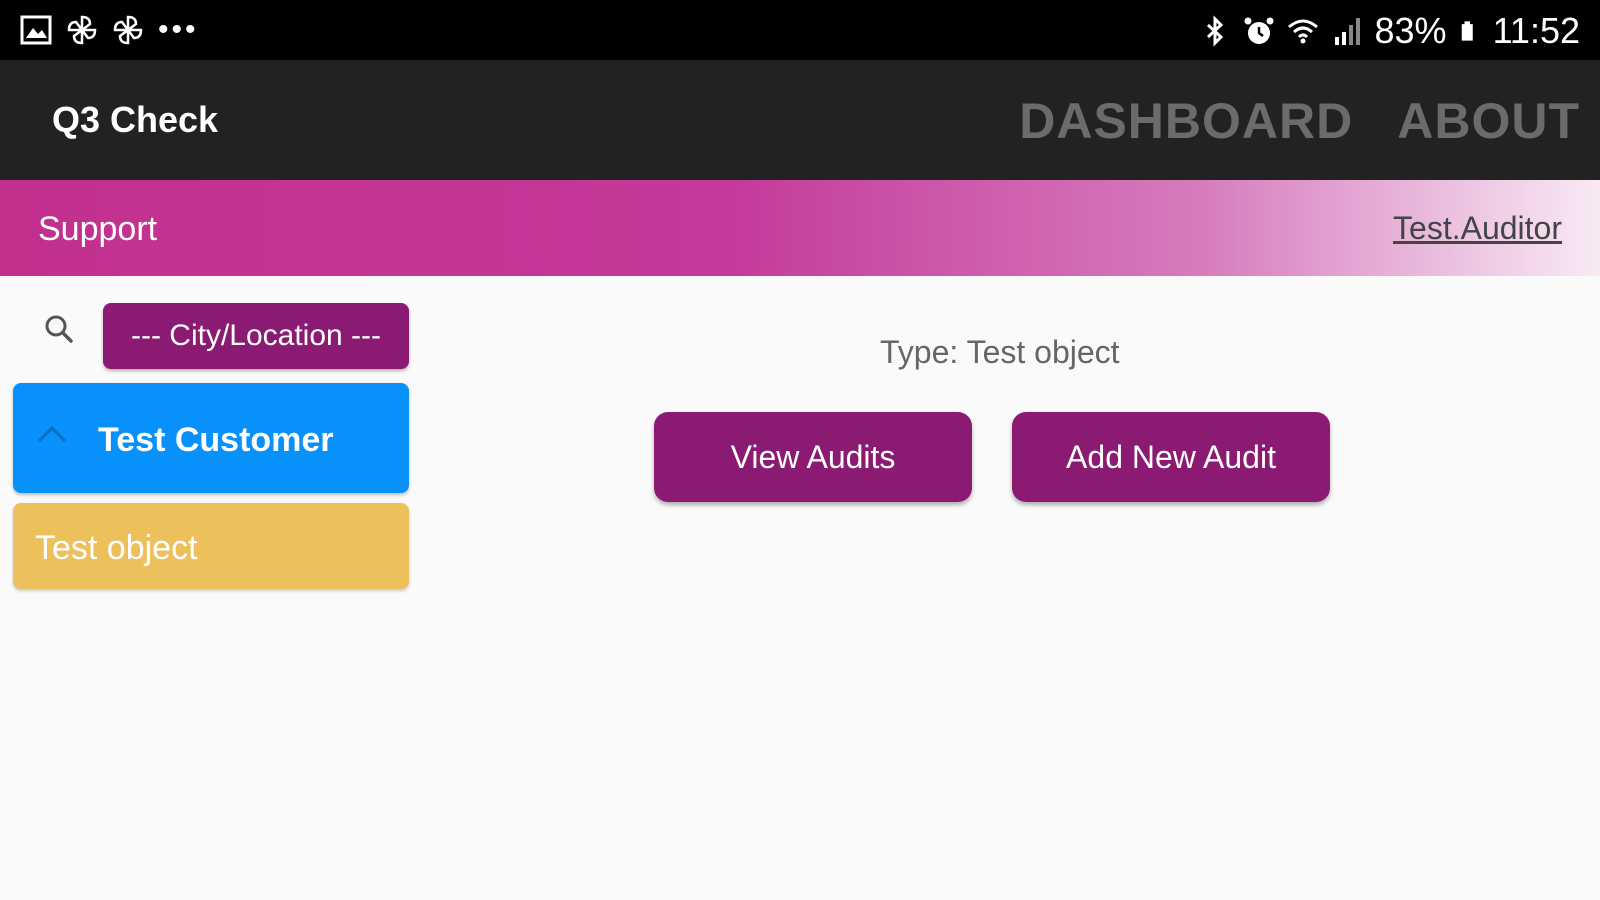 This screenshot has height=900, width=1600. I want to click on clock: 11:52, so click(1536, 30).